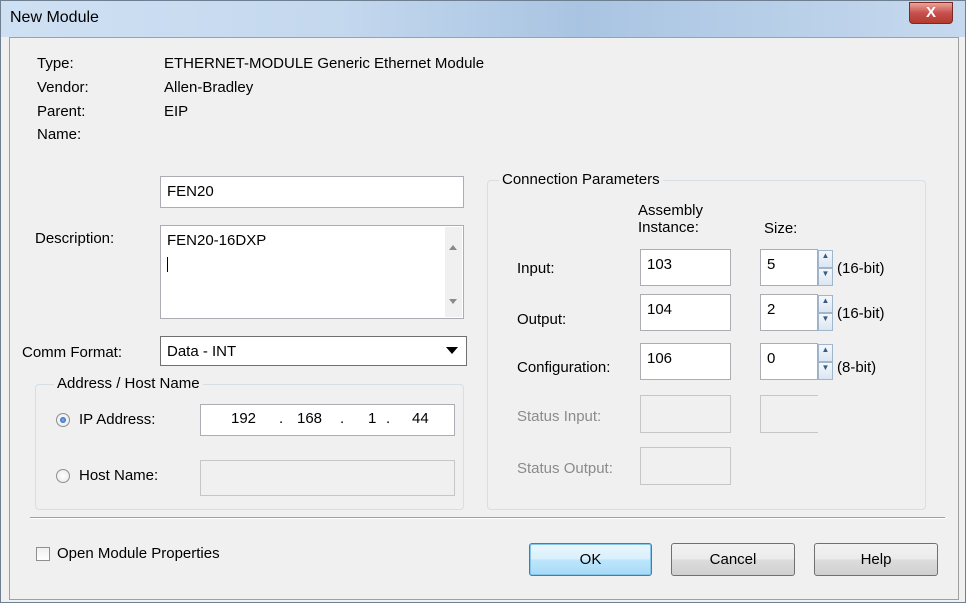 This screenshot has height=603, width=966. What do you see at coordinates (244, 418) in the screenshot?
I see `ip-octet-1: 192` at bounding box center [244, 418].